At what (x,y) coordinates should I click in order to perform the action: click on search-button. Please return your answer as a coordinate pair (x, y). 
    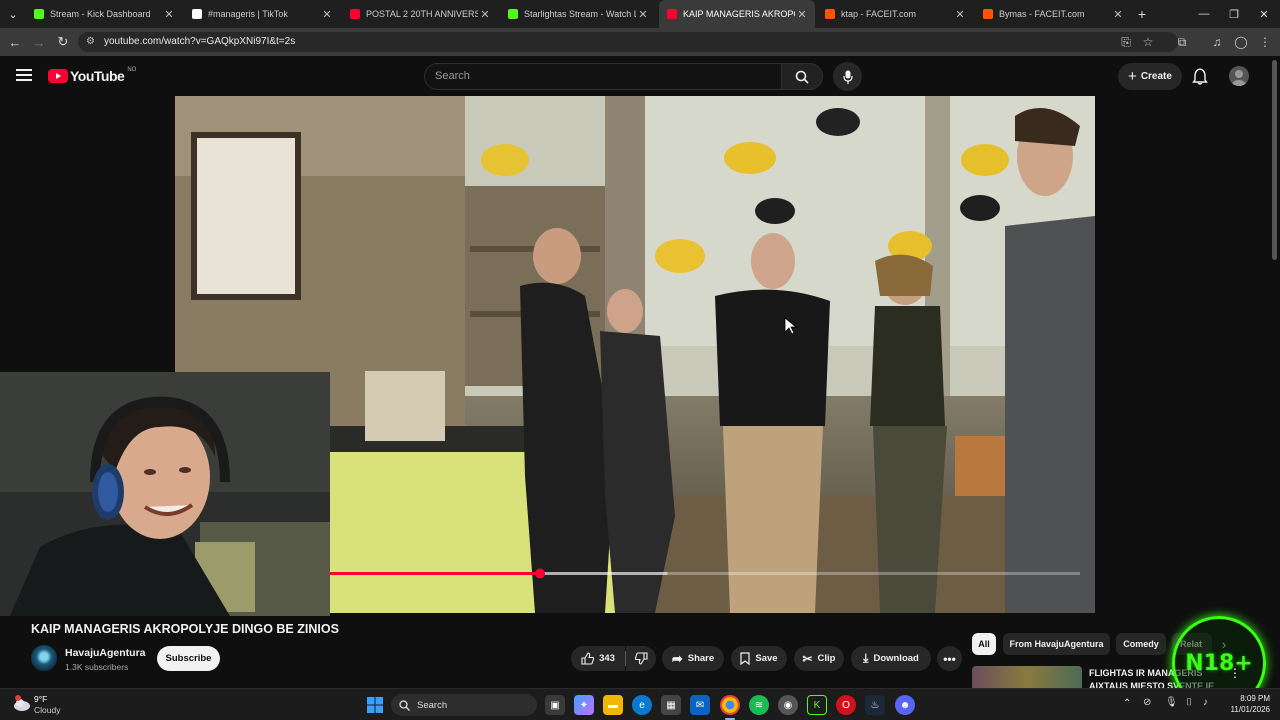
    Looking at the image, I should click on (802, 76).